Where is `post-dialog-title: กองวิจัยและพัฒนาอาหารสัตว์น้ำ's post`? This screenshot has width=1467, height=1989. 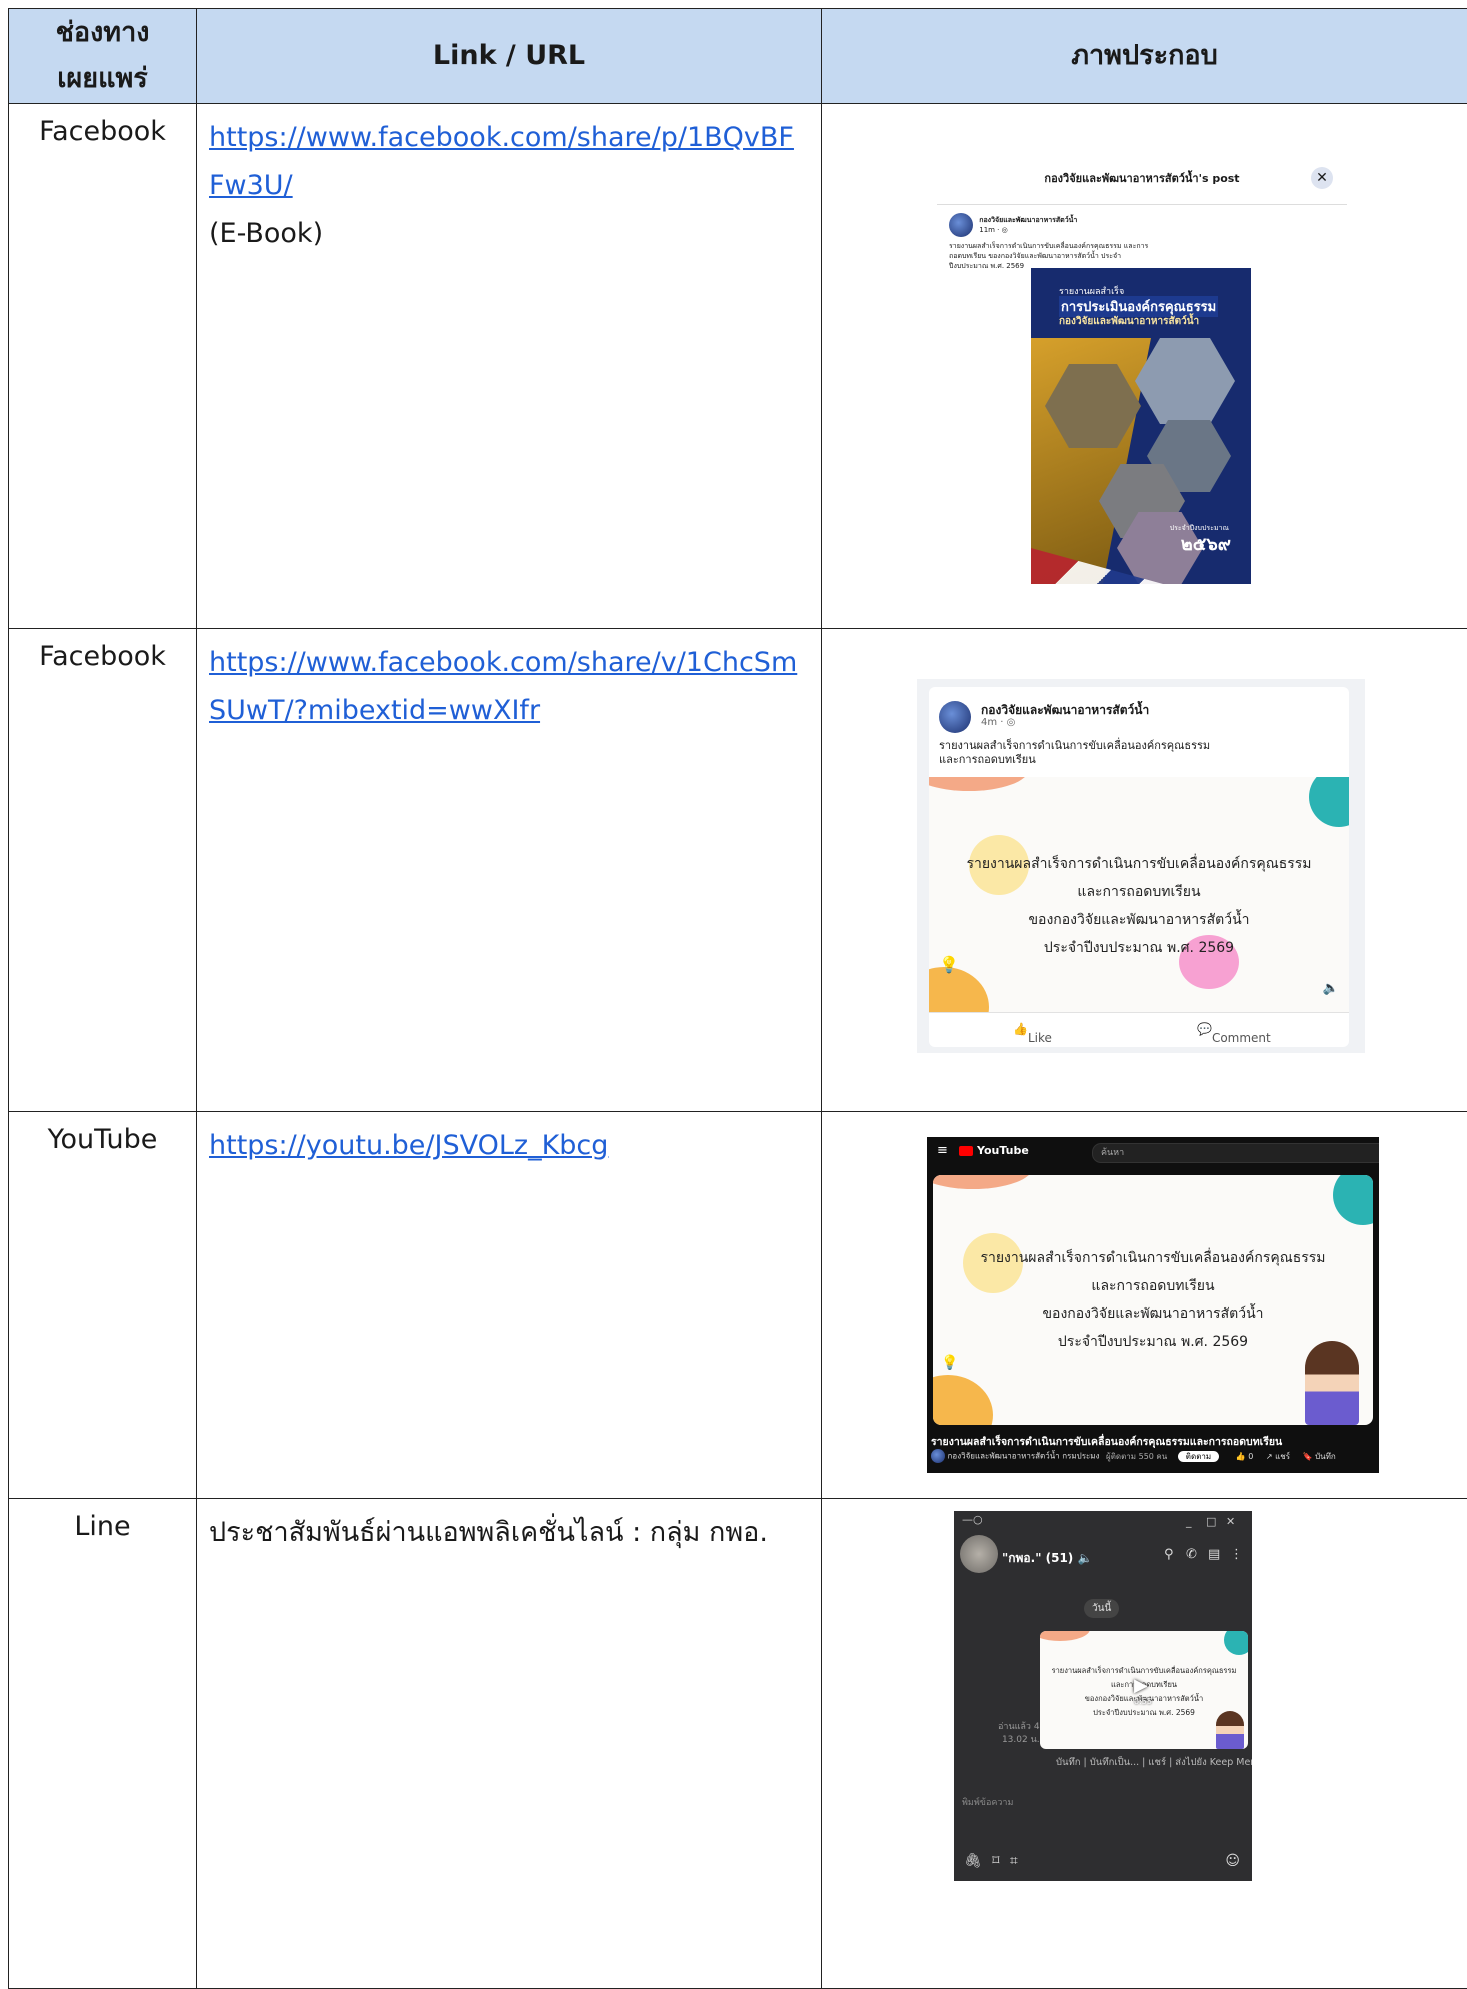 post-dialog-title: กองวิจัยและพัฒนาอาหารสัตว์น้ำ's post is located at coordinates (1142, 179).